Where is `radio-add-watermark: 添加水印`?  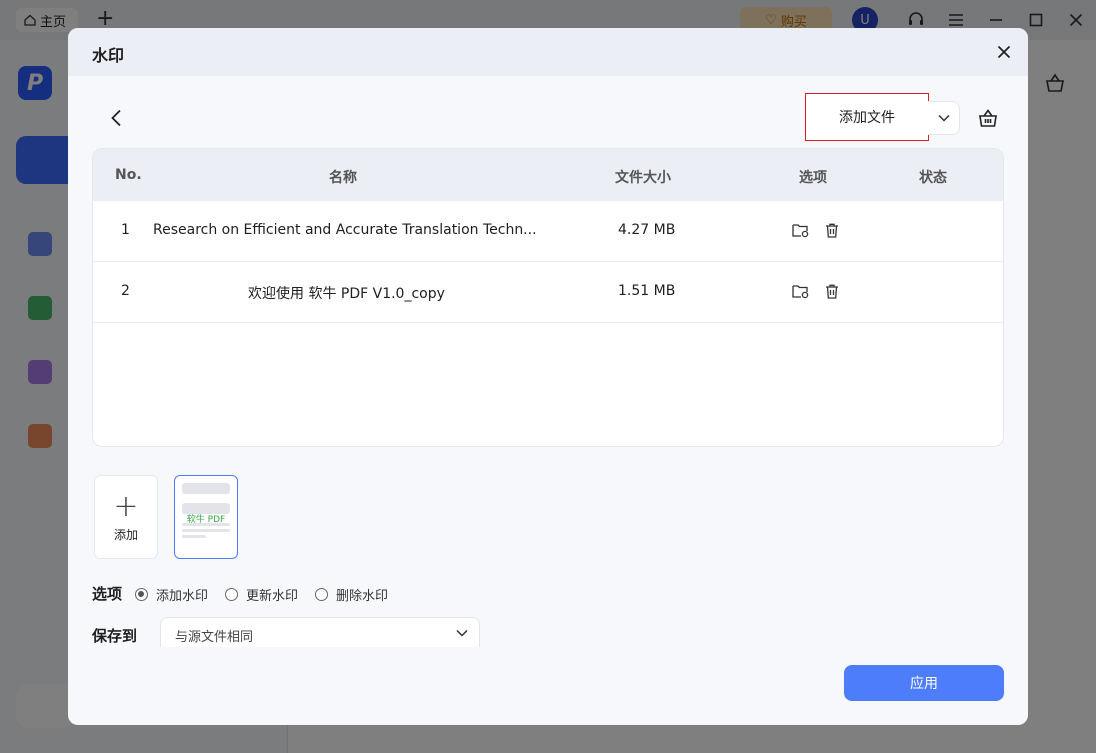 radio-add-watermark: 添加水印 is located at coordinates (171, 594).